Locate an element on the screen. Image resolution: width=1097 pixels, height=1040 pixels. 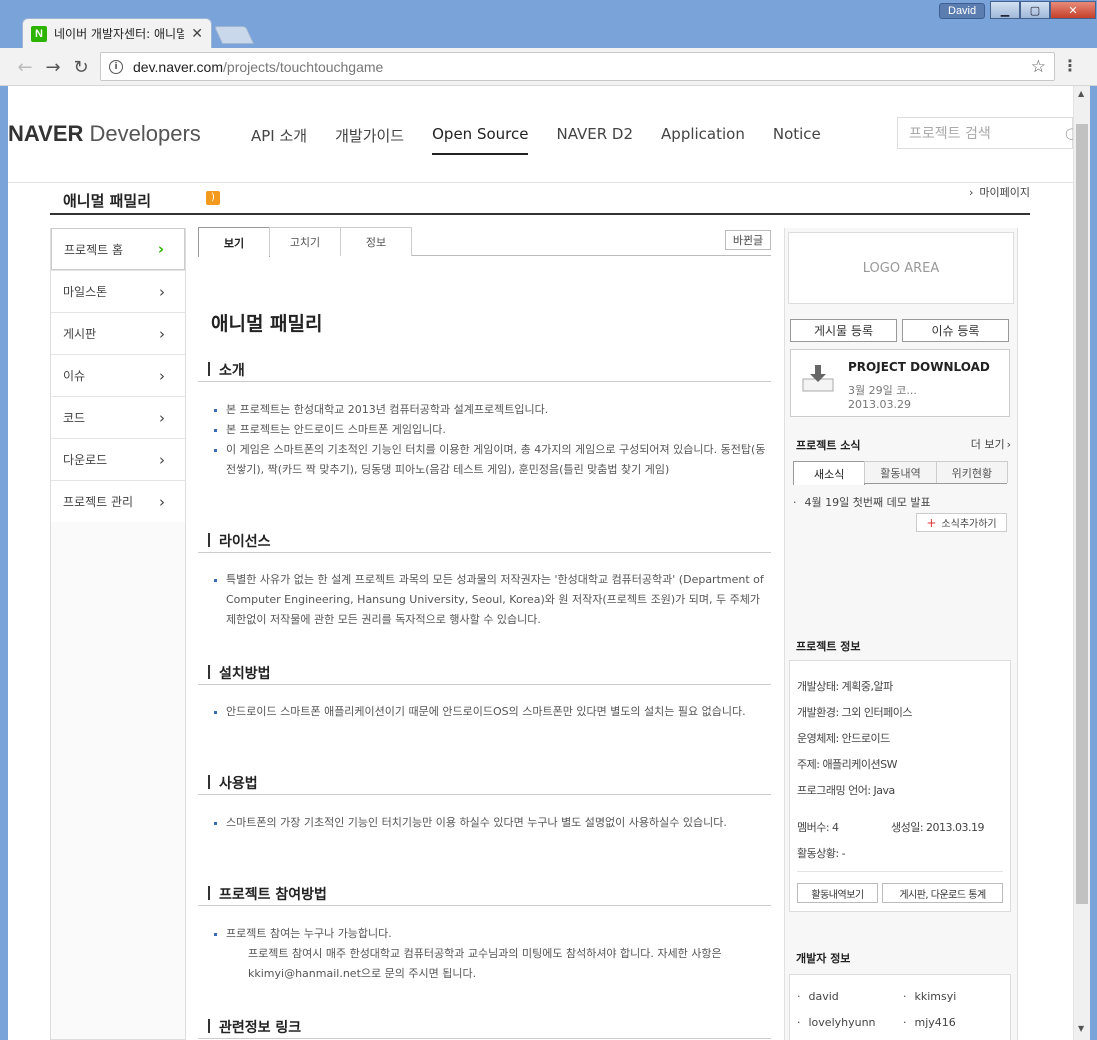
content-tabs: 보기 고치기 정보 is located at coordinates (484, 242).